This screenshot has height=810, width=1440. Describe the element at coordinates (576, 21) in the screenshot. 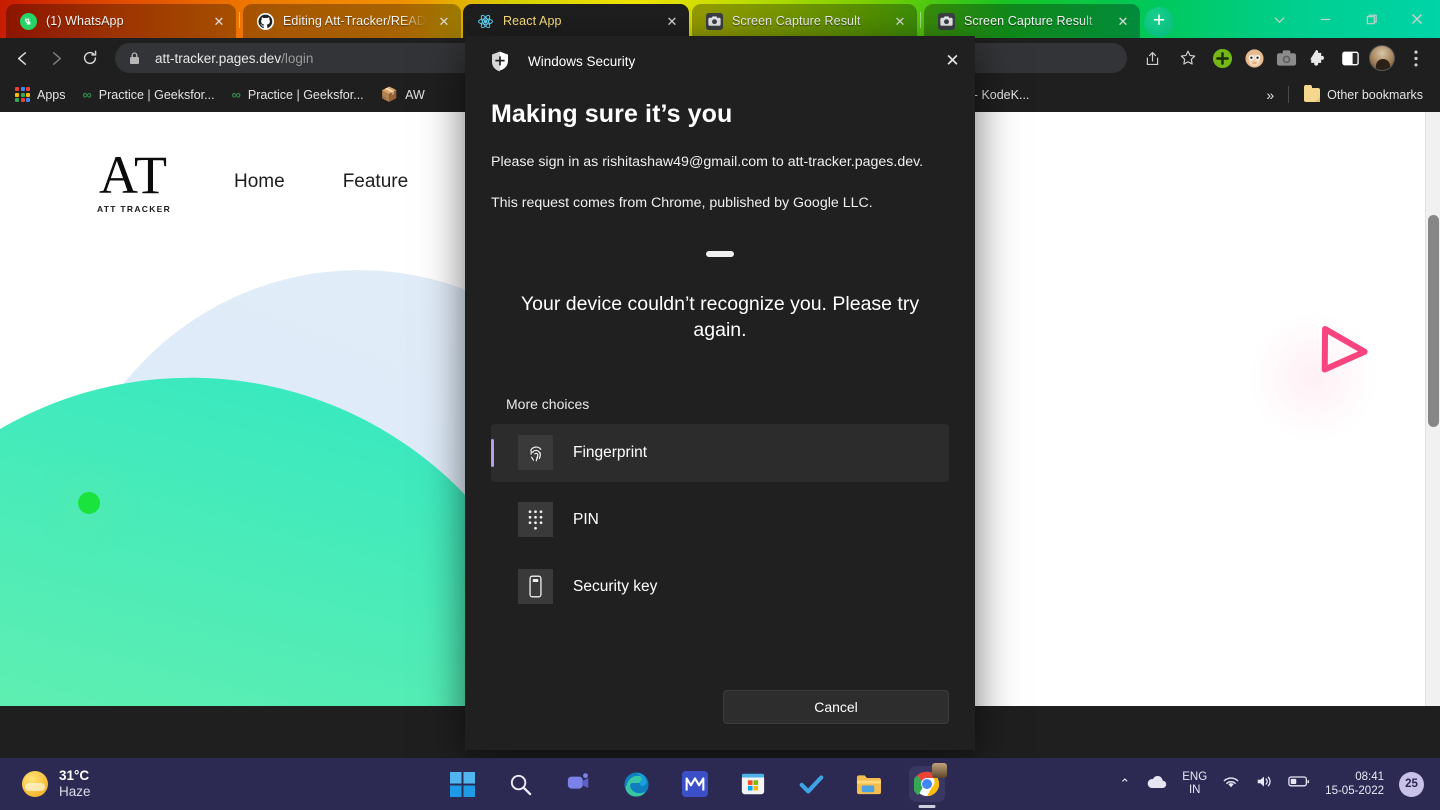

I see `browser-tab-react-app: React App ✕` at that location.